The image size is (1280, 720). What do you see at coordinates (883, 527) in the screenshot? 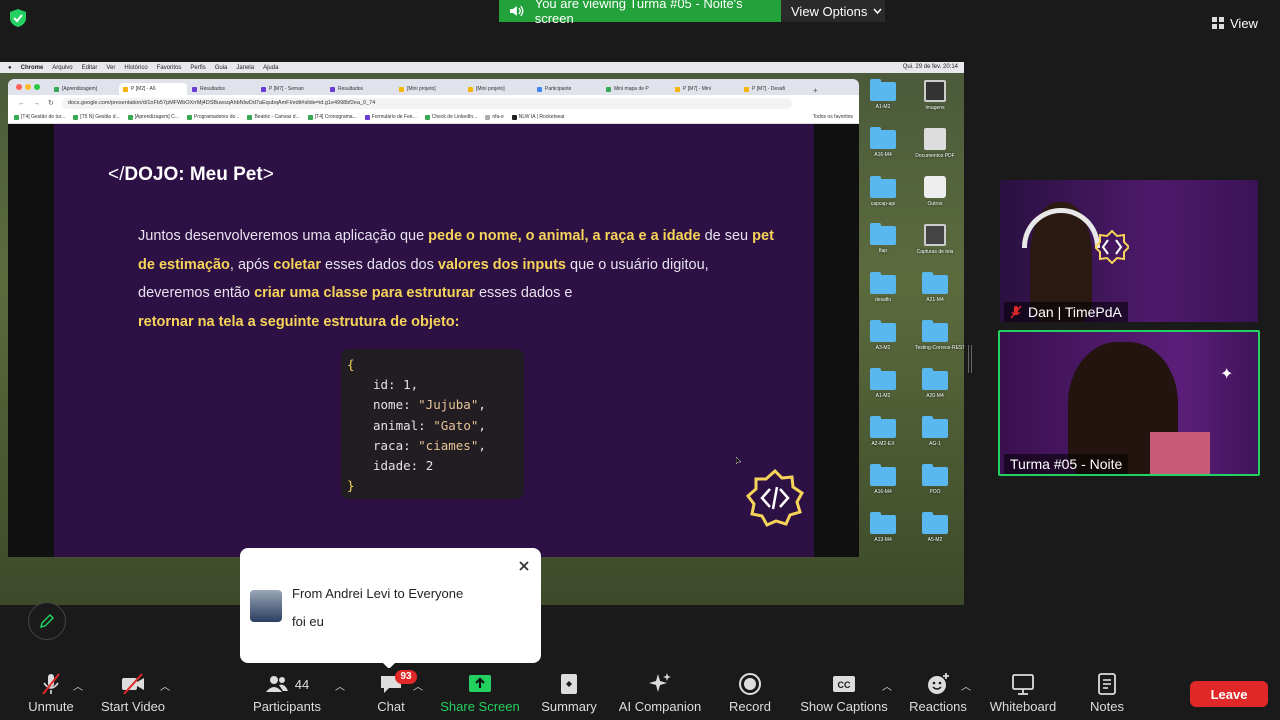
I see `desktop-folder-icon: A13-M4` at bounding box center [883, 527].